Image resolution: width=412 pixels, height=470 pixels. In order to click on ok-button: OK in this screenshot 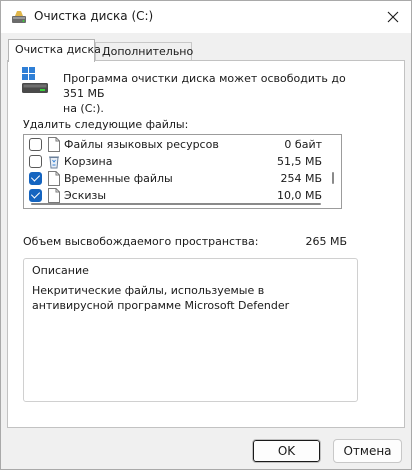, I will do `click(286, 451)`.